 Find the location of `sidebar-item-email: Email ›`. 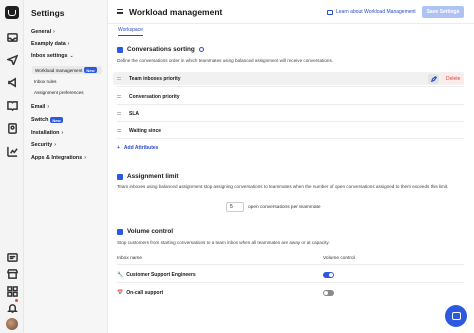

sidebar-item-email: Email › is located at coordinates (40, 107).